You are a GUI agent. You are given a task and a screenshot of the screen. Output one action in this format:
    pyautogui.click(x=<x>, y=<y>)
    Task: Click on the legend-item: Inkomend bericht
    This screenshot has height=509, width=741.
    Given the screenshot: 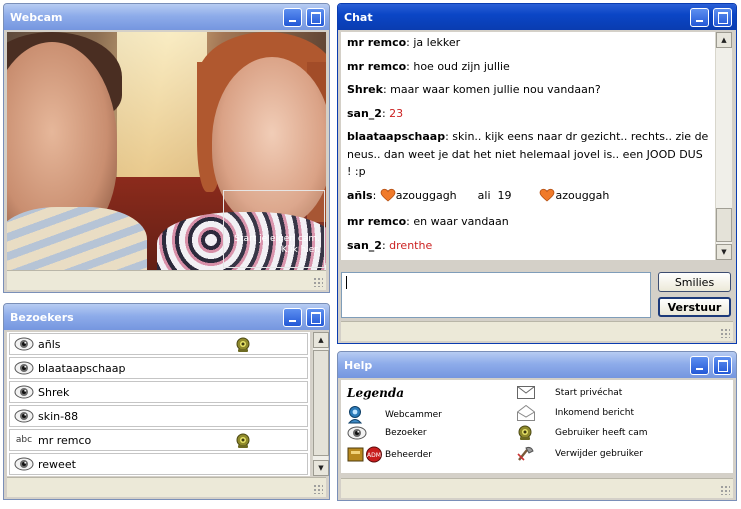 What is the action you would take?
    pyautogui.click(x=575, y=413)
    